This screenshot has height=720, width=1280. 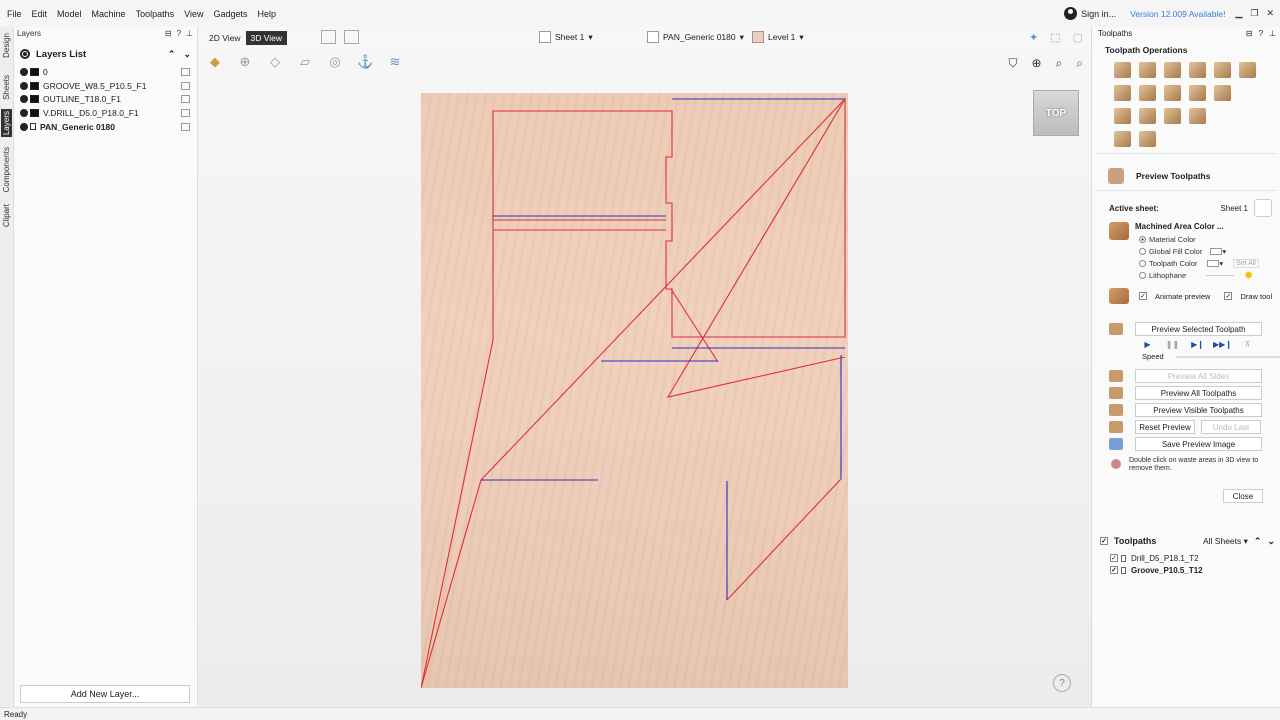 I want to click on color-swatch, so click(x=1213, y=263).